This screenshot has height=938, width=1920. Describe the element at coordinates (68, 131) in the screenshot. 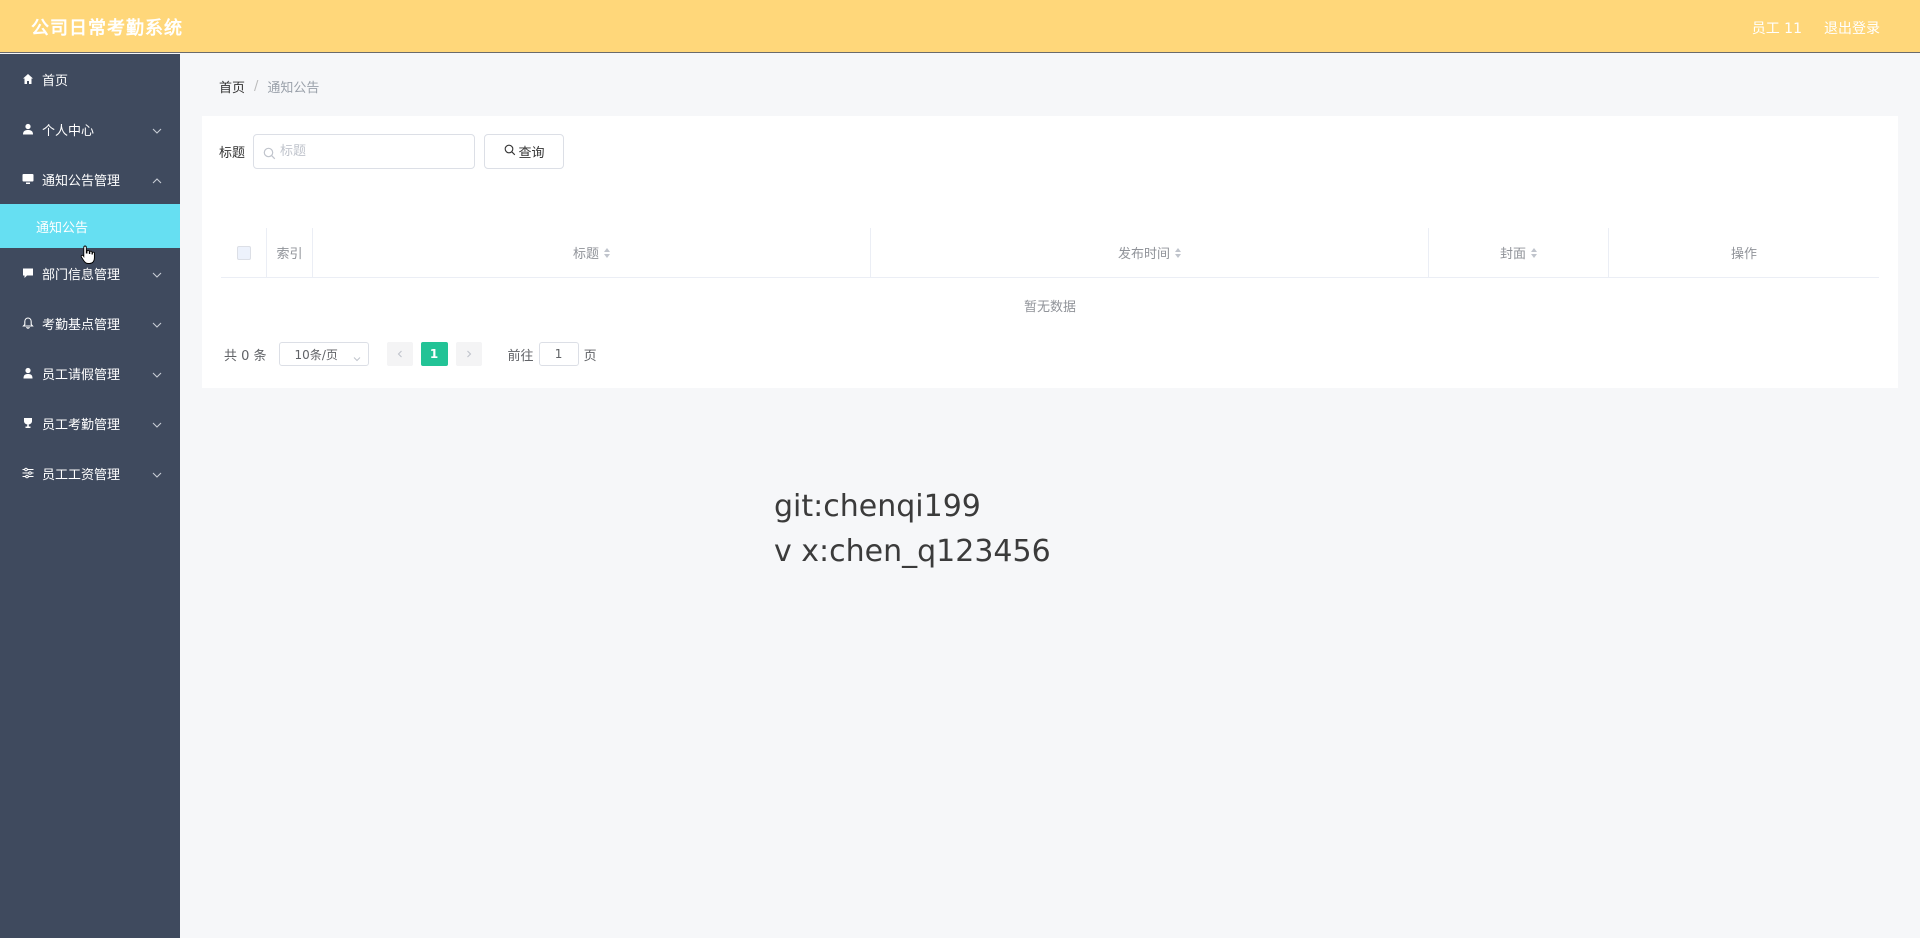

I see `sidebar-item-label: 个人中心` at that location.